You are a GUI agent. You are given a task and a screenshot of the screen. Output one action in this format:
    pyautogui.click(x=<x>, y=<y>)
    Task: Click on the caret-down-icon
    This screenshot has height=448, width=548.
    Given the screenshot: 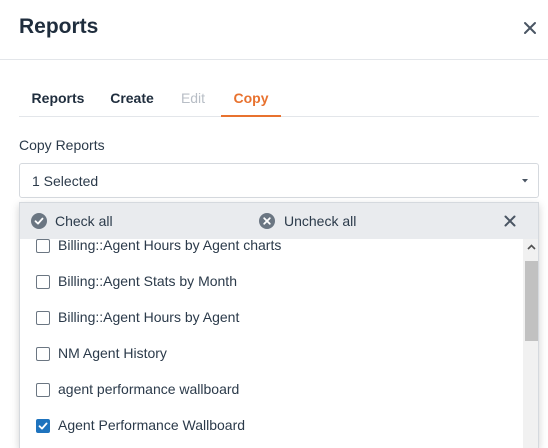 What is the action you would take?
    pyautogui.click(x=525, y=181)
    